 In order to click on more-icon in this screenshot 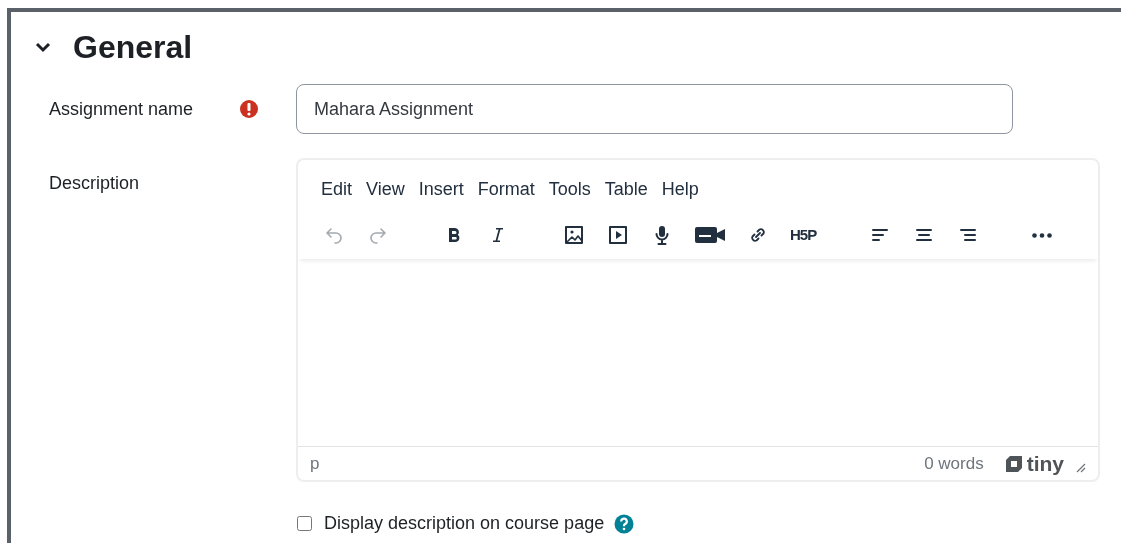, I will do `click(1042, 235)`.